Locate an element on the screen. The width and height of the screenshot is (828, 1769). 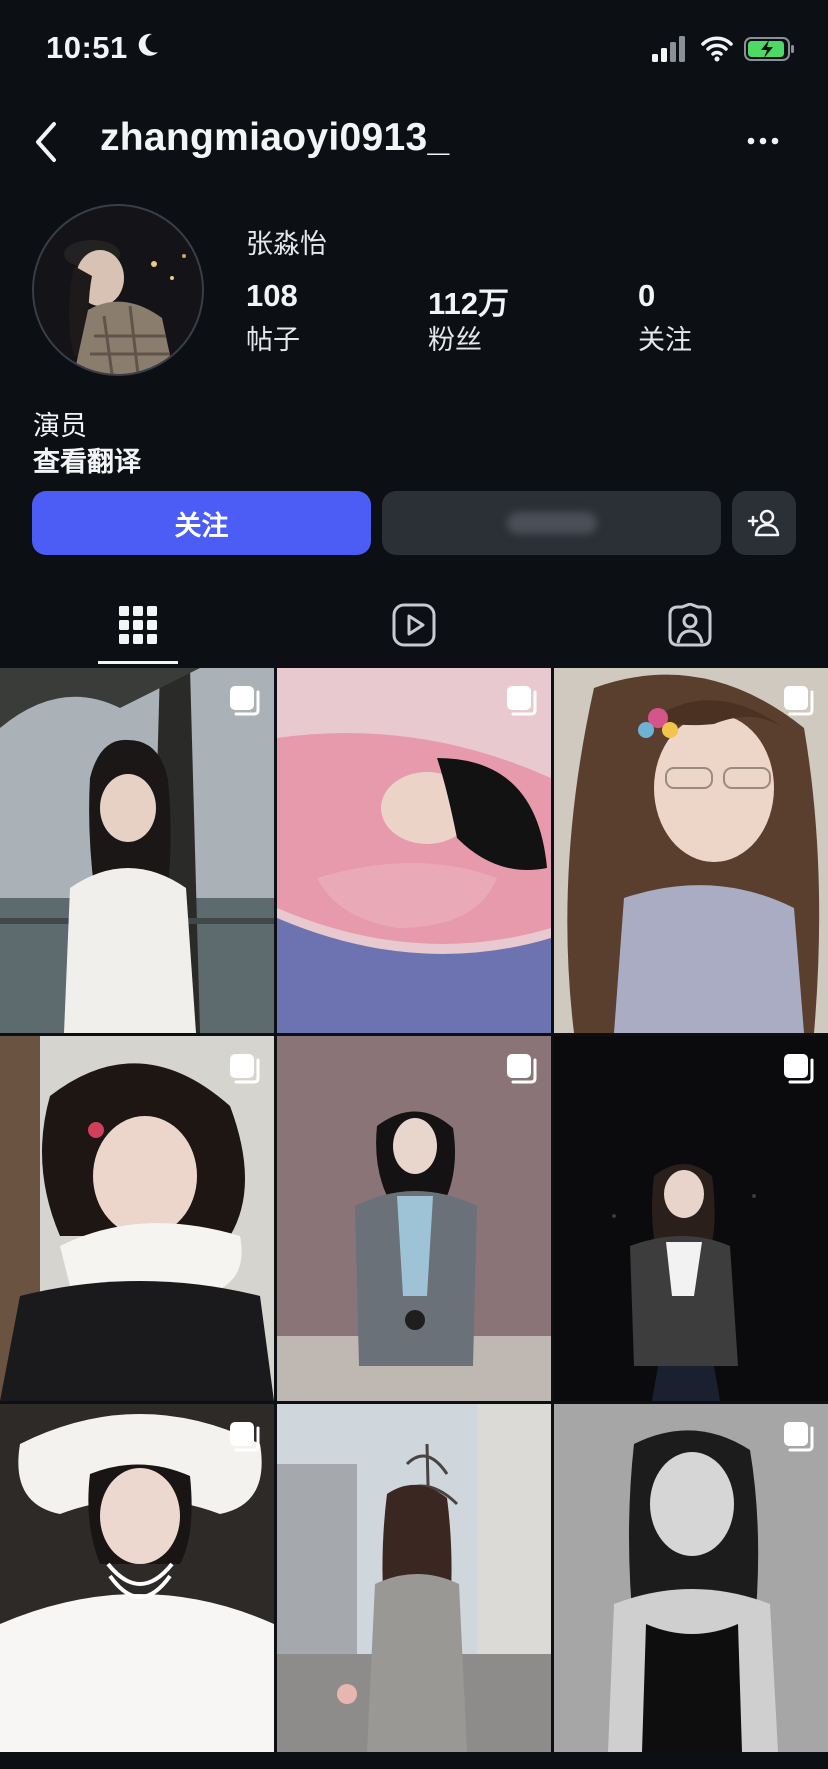
grid-icon is located at coordinates (138, 625).